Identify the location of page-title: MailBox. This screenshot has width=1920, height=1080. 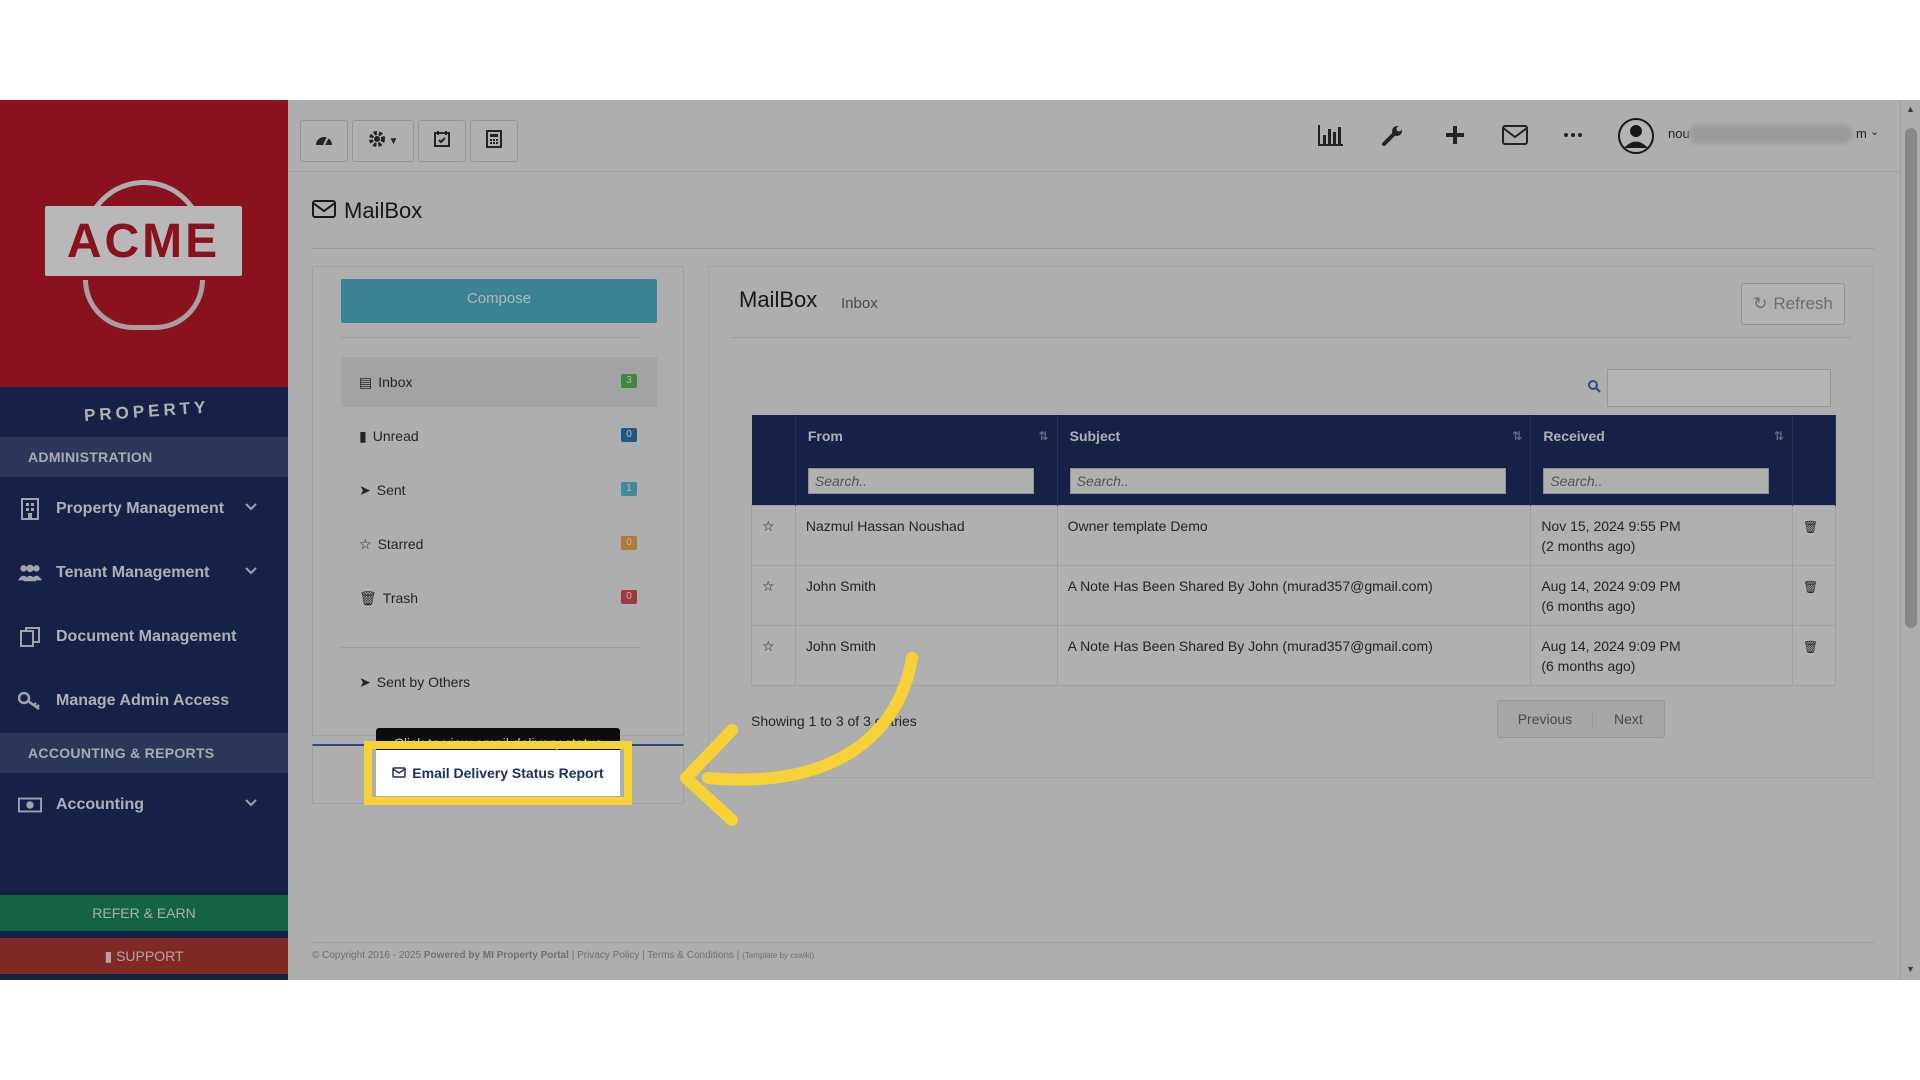
(367, 211).